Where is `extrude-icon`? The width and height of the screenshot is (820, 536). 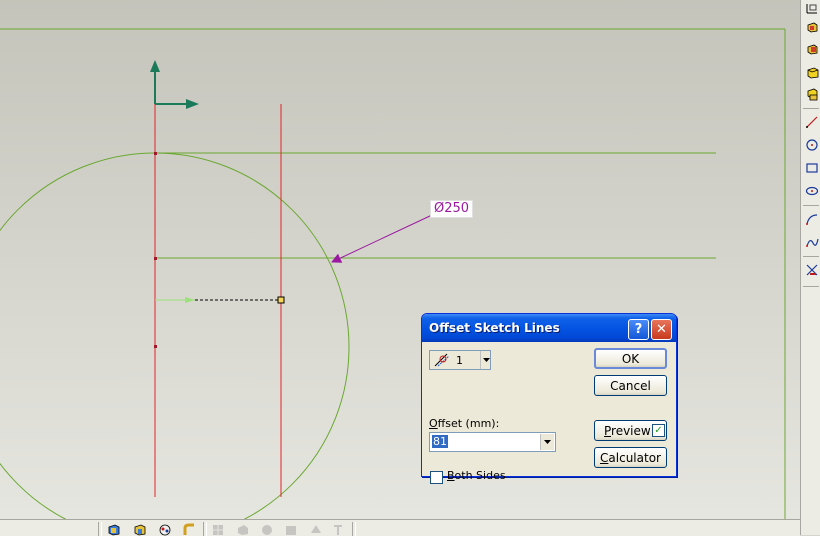 extrude-icon is located at coordinates (812, 26).